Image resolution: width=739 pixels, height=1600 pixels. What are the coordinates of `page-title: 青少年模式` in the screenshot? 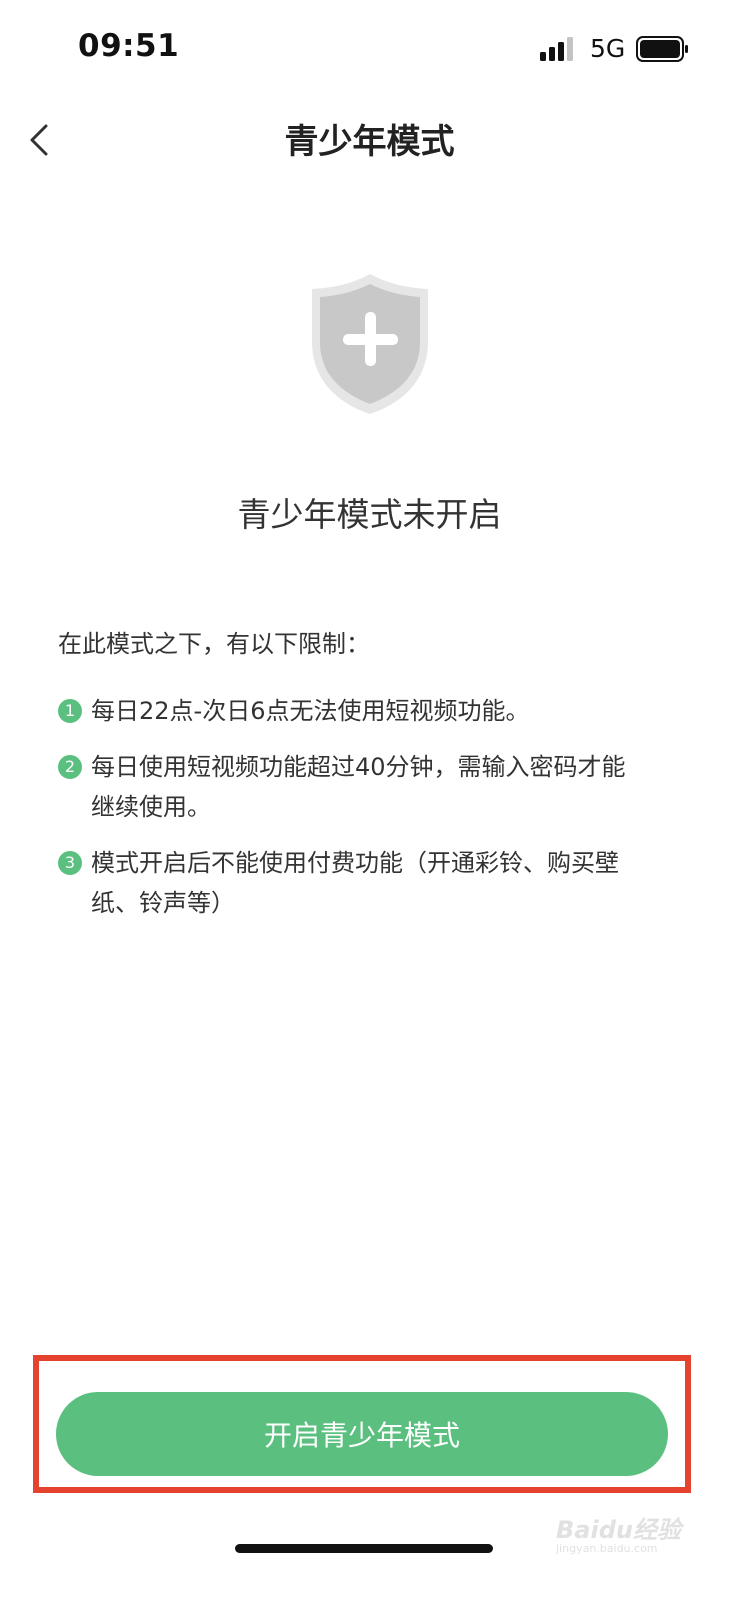 It's located at (369, 142).